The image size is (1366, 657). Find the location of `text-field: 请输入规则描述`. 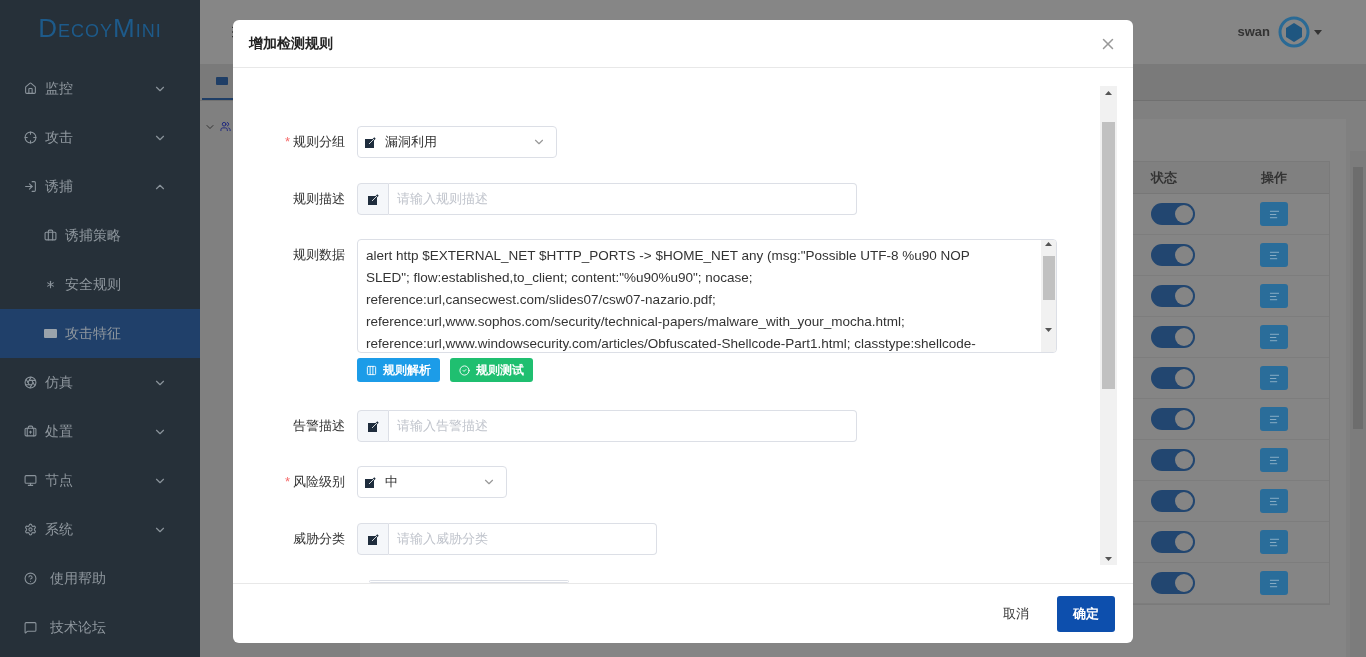

text-field: 请输入规则描述 is located at coordinates (623, 199).